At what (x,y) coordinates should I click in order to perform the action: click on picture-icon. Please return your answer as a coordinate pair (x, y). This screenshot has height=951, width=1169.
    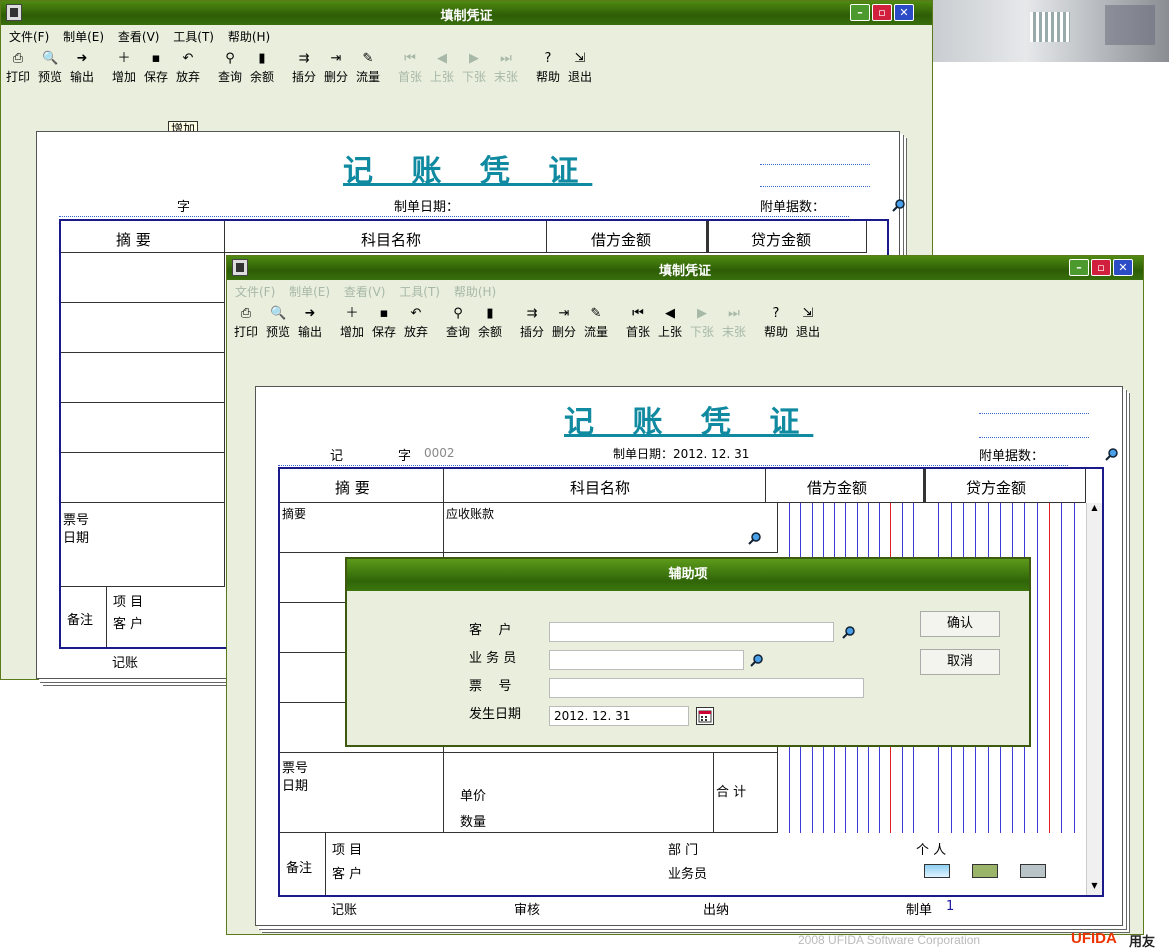
    Looking at the image, I should click on (1033, 871).